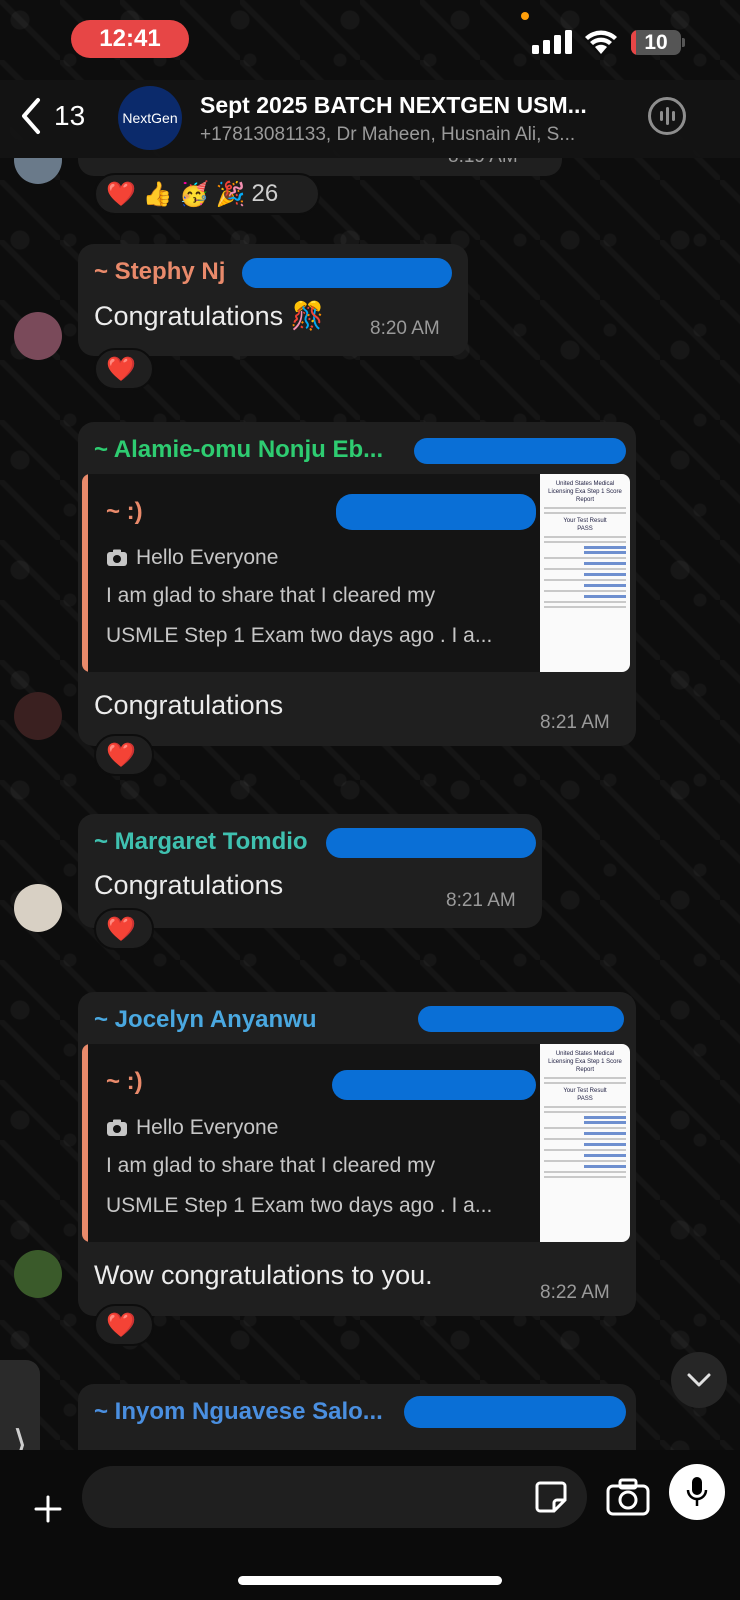 This screenshot has width=740, height=1600. I want to click on battery-level: 10, so click(656, 42).